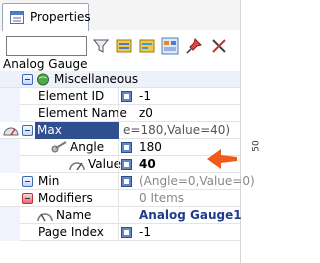 The width and height of the screenshot is (320, 263). I want to click on property-row-max: Max e=180,Value=40), so click(120, 130).